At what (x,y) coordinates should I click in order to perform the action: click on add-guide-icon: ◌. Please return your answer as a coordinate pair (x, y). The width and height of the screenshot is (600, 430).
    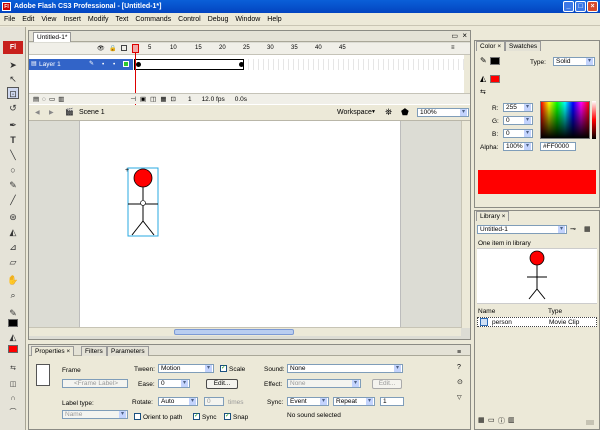
    Looking at the image, I should click on (44, 99).